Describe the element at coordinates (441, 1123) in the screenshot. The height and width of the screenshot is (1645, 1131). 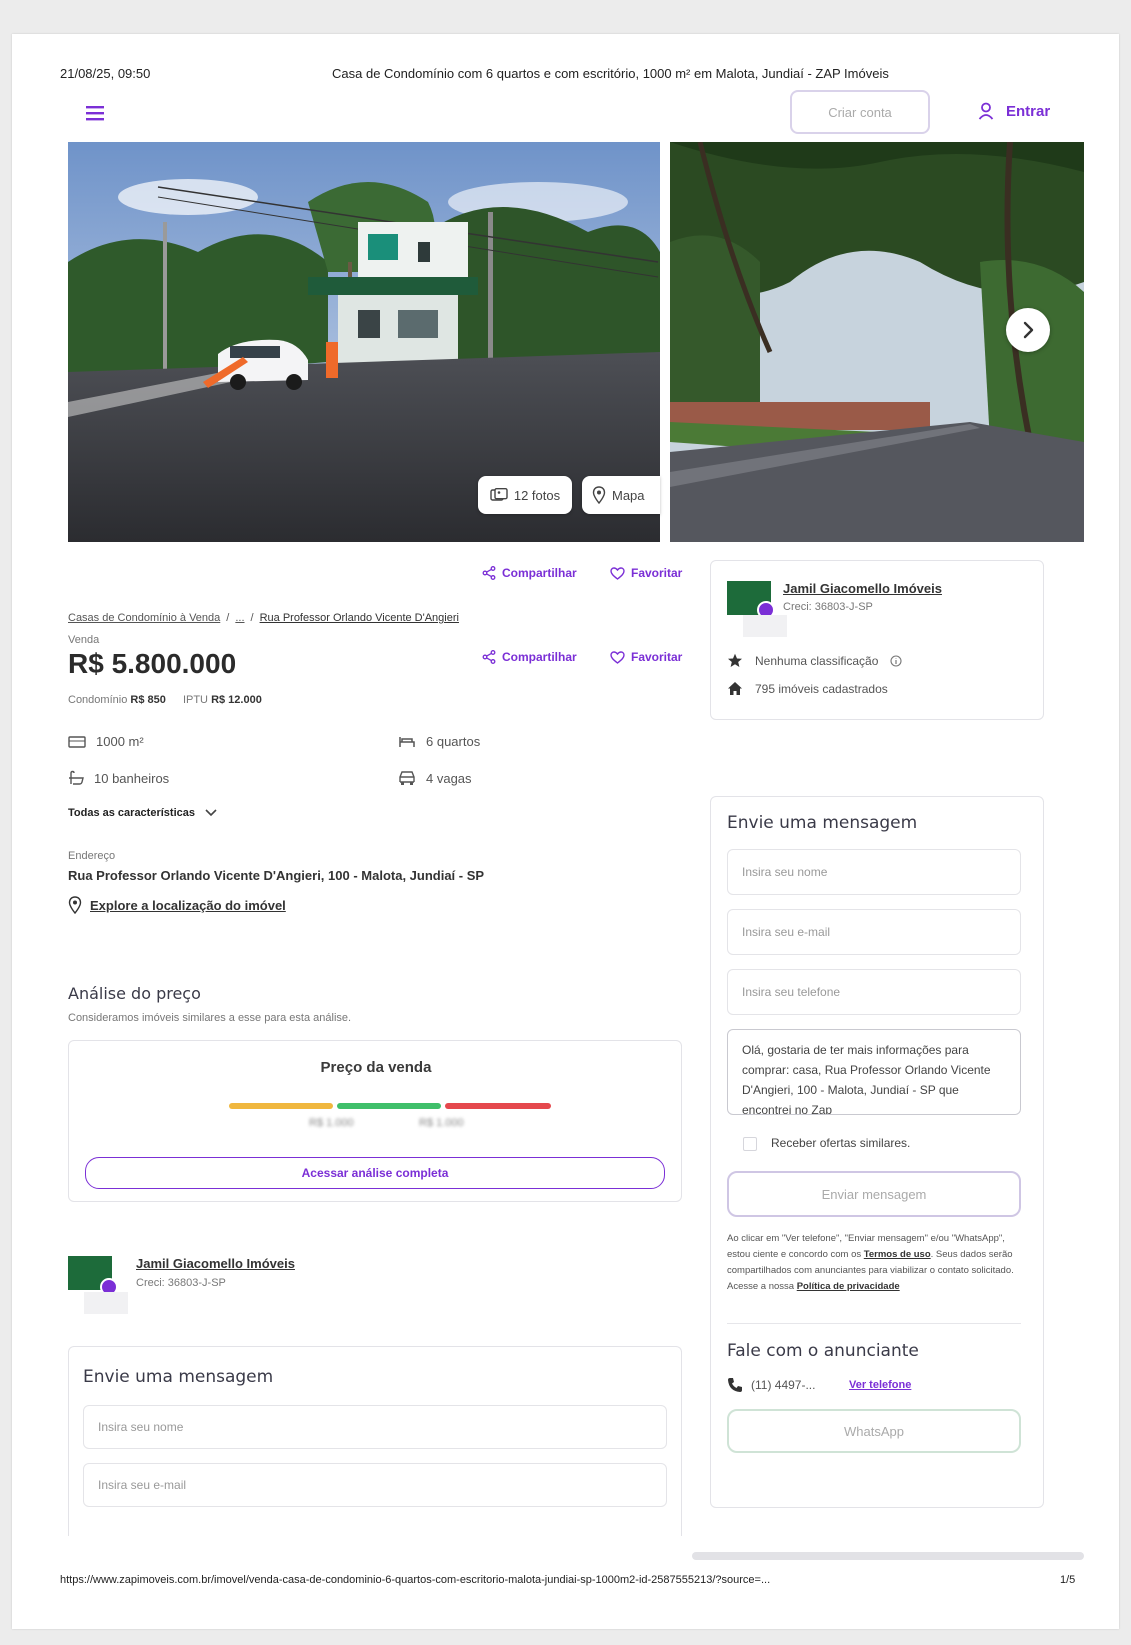
I see `price-scale-high-value: R$ 1.000` at that location.